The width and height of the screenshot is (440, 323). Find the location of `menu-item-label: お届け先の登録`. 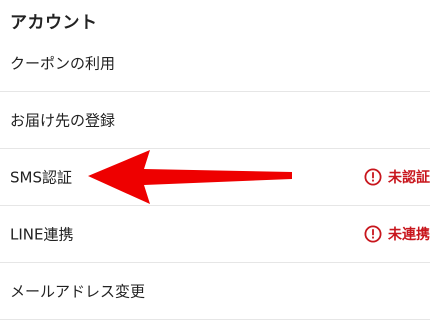

menu-item-label: お届け先の登録 is located at coordinates (63, 120).